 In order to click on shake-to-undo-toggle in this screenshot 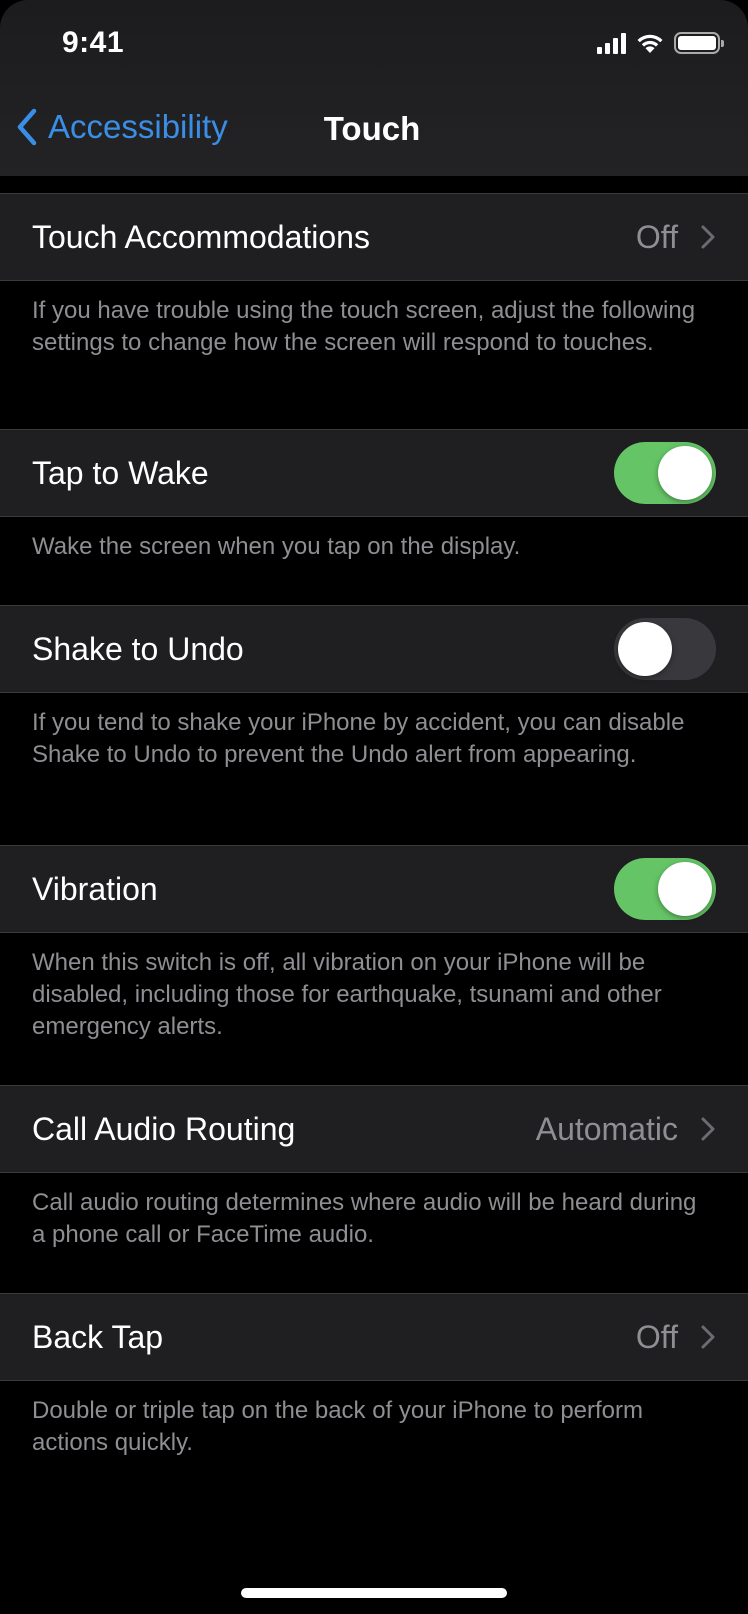, I will do `click(665, 649)`.